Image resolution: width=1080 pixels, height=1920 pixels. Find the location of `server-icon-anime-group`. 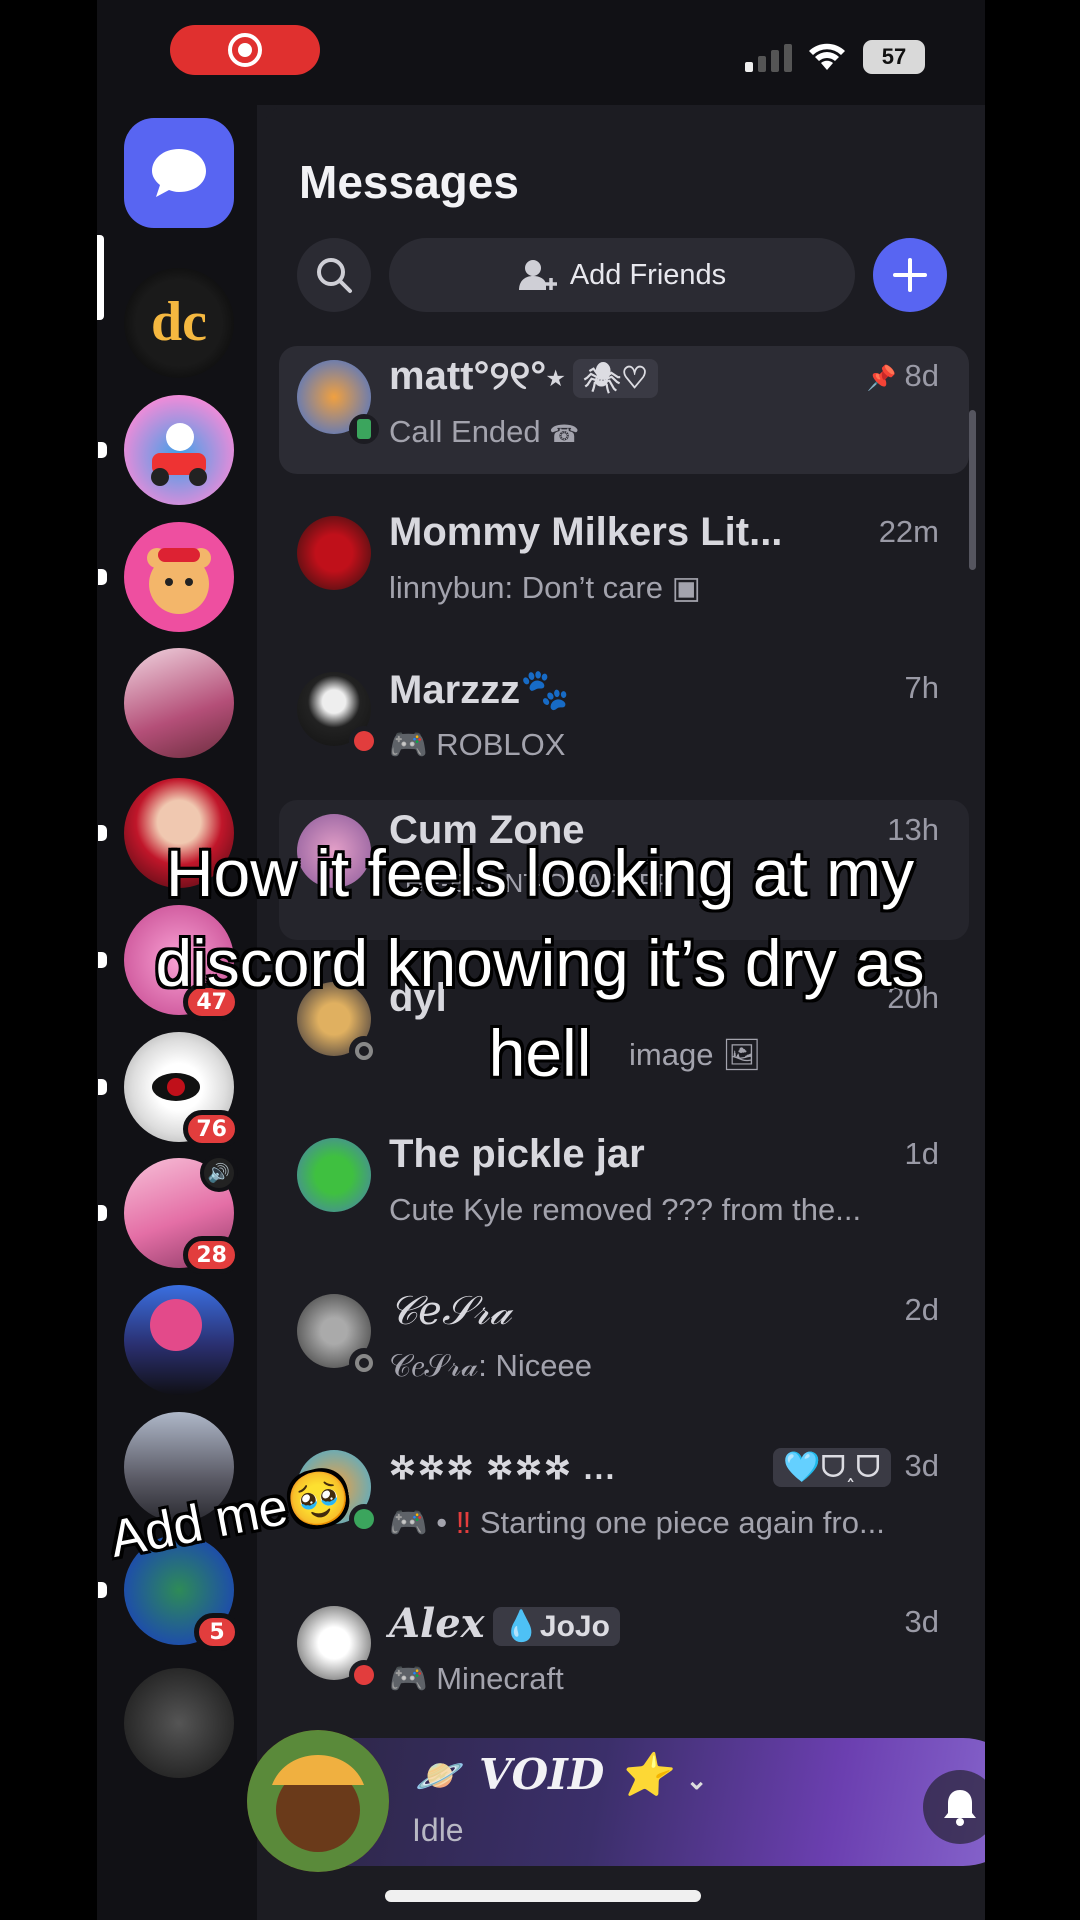

server-icon-anime-group is located at coordinates (179, 703).